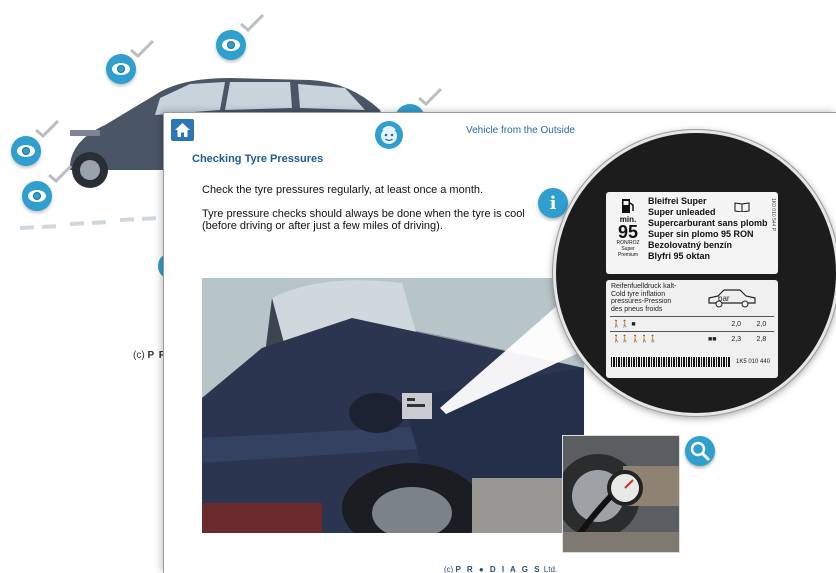  What do you see at coordinates (389, 135) in the screenshot?
I see `child-face-icon` at bounding box center [389, 135].